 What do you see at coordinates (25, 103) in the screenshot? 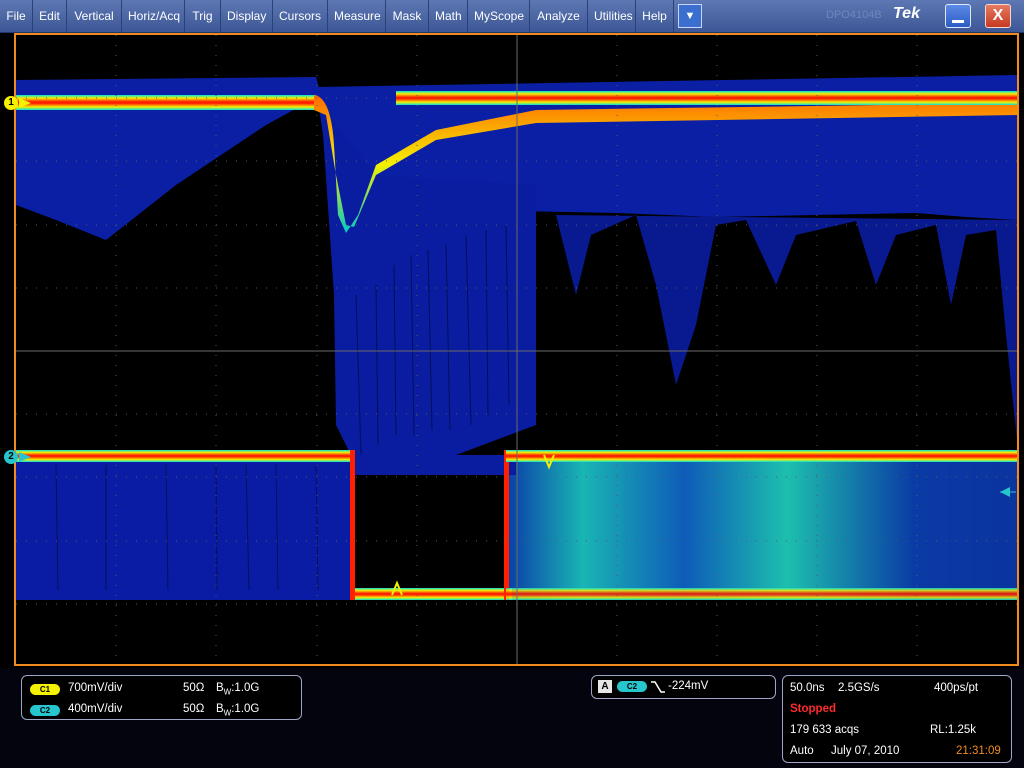
I see `ch1-arrow-icon` at bounding box center [25, 103].